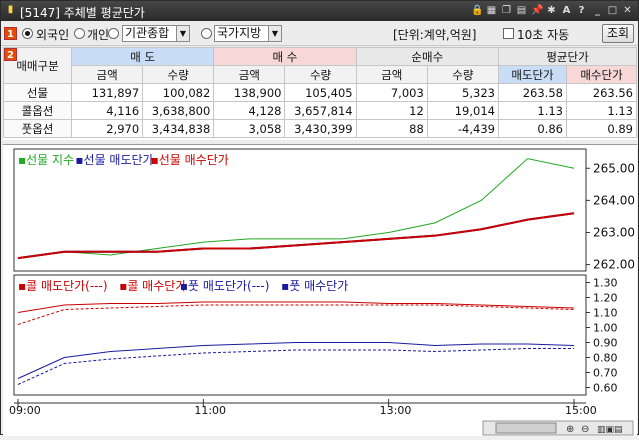  I want to click on group-sell: 매 도, so click(143, 57).